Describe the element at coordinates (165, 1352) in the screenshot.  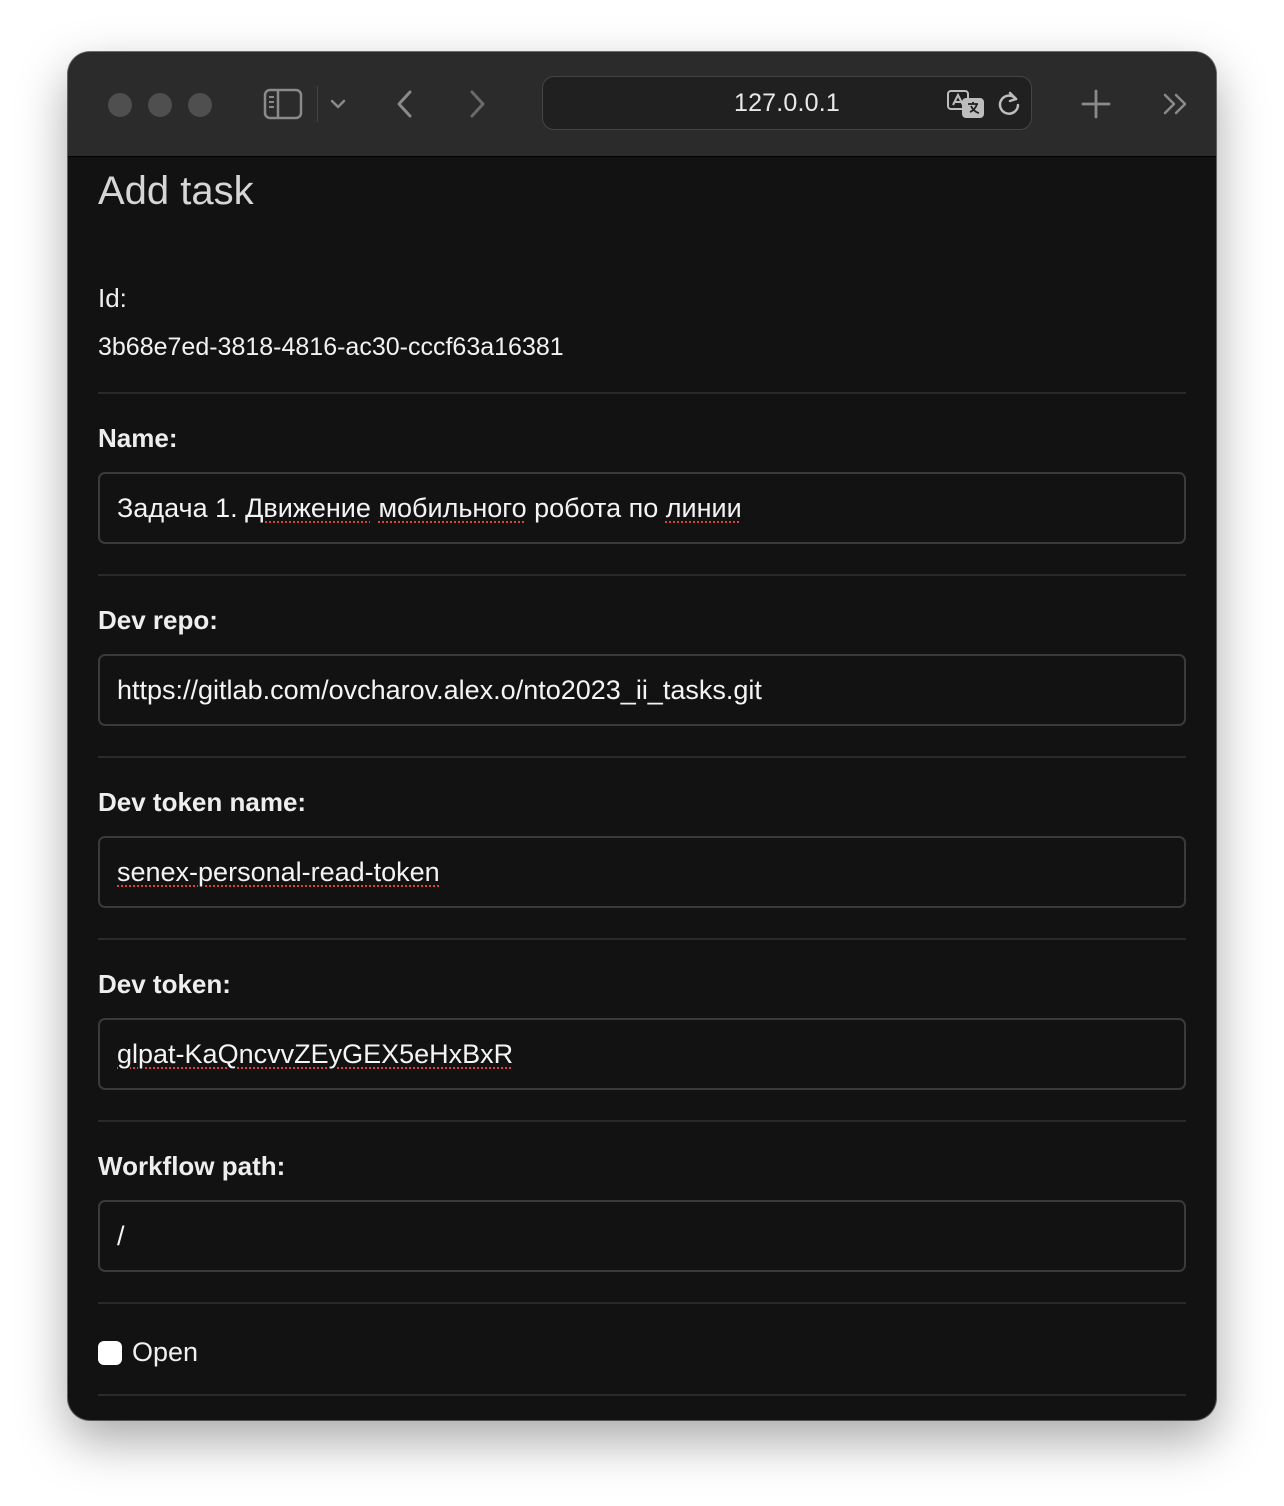
I see `open-checkbox-label: Open` at that location.